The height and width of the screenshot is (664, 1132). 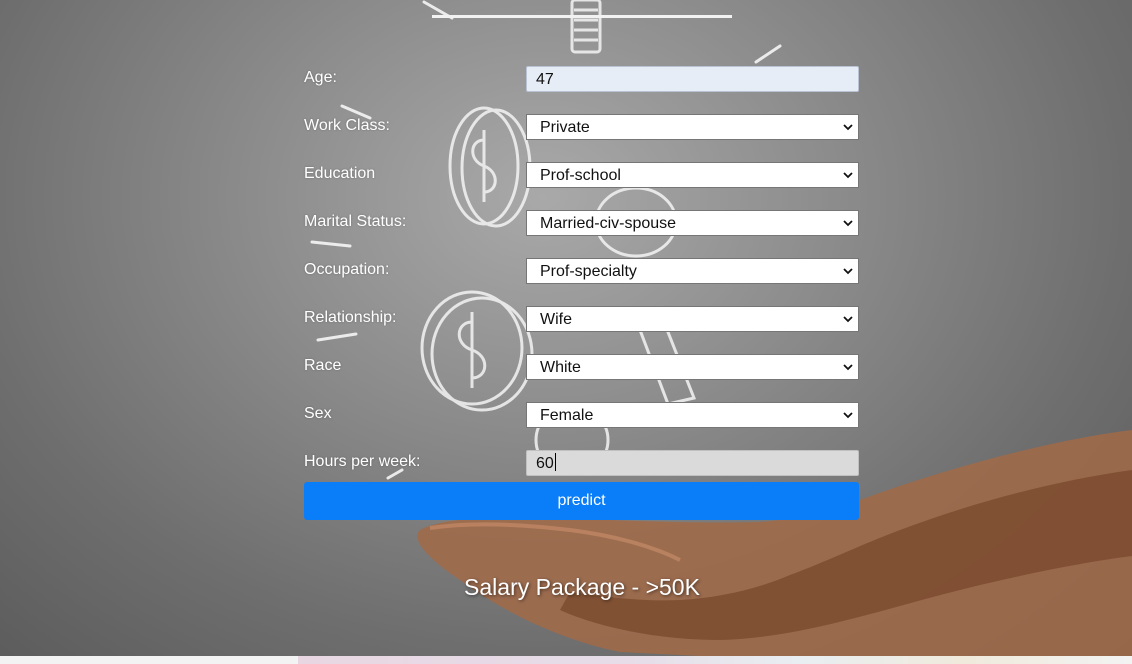 What do you see at coordinates (347, 269) in the screenshot?
I see `occupation-label: Occupation:` at bounding box center [347, 269].